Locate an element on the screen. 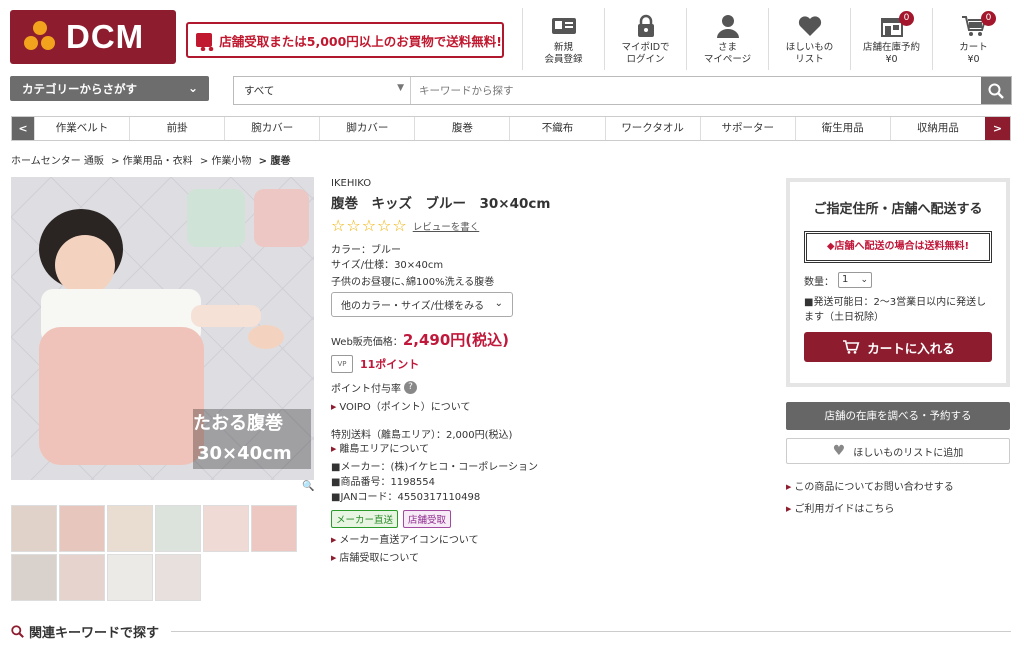  logo-text: DCM is located at coordinates (105, 36).